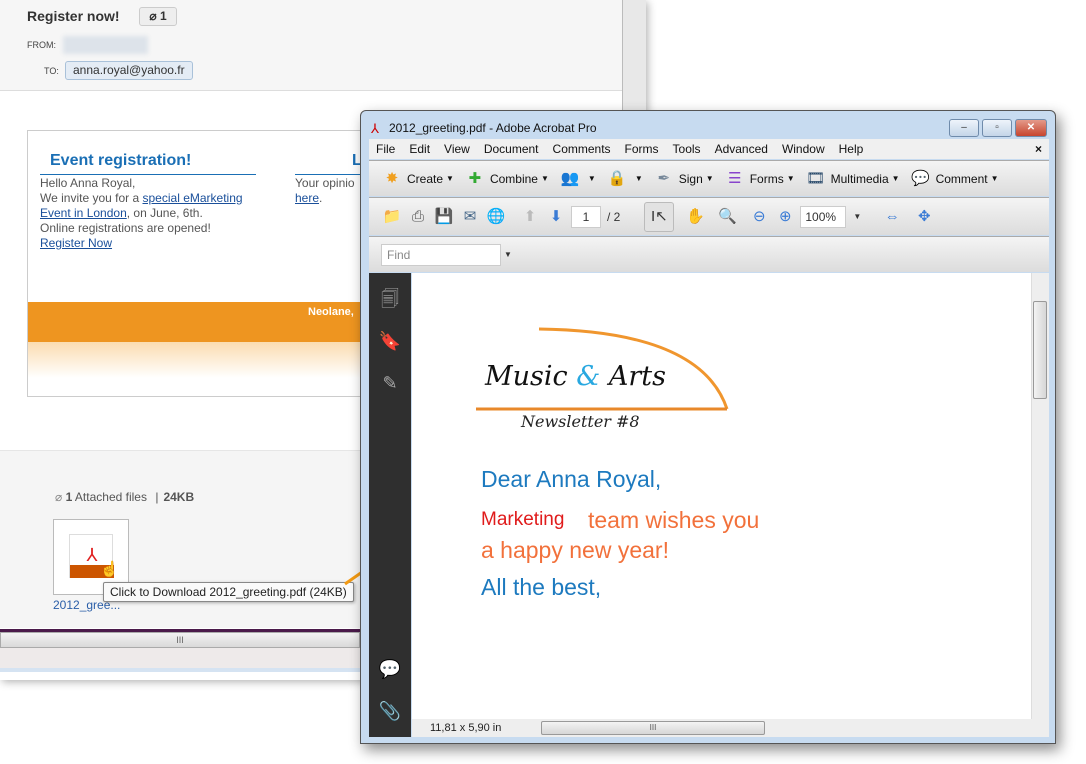 This screenshot has height=764, width=1086. What do you see at coordinates (1040, 350) in the screenshot?
I see `vertical-scroll-thumb` at bounding box center [1040, 350].